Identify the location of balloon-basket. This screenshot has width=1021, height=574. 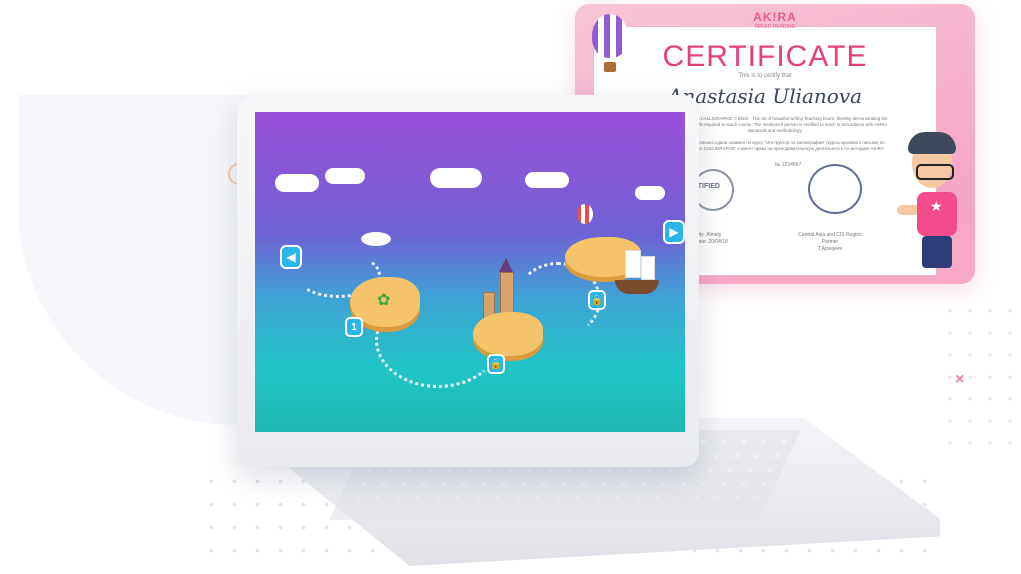
(610, 67).